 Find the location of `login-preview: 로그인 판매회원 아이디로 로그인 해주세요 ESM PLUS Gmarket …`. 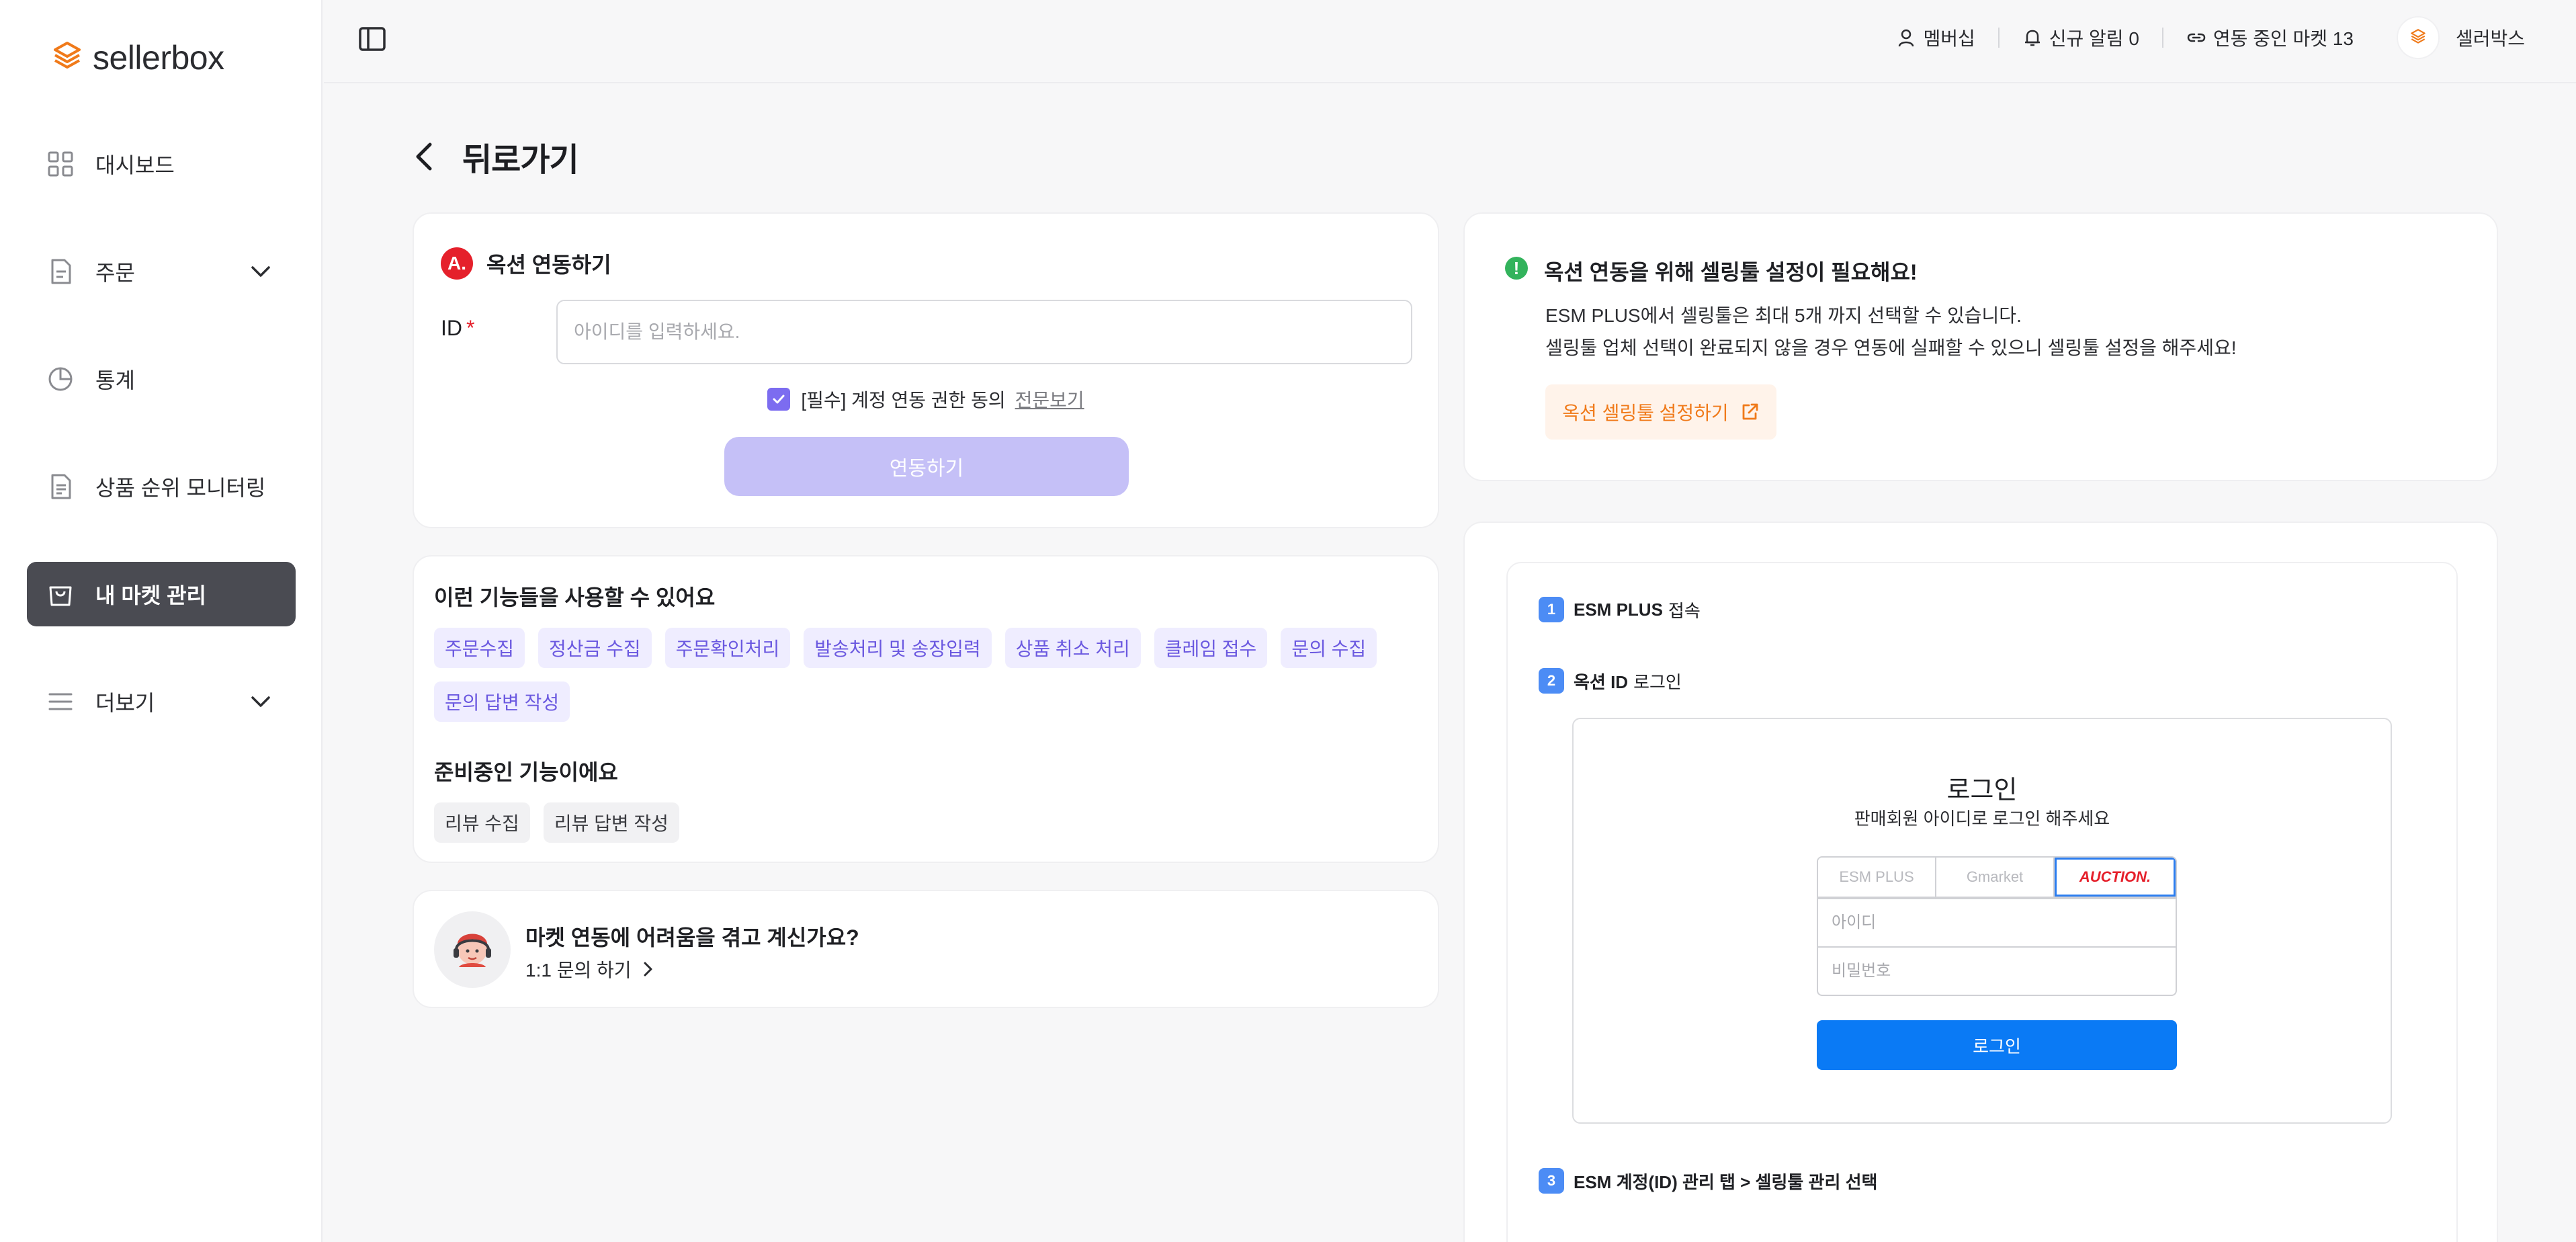

login-preview: 로그인 판매회원 아이디로 로그인 해주세요 ESM PLUS Gmarket … is located at coordinates (1982, 921).